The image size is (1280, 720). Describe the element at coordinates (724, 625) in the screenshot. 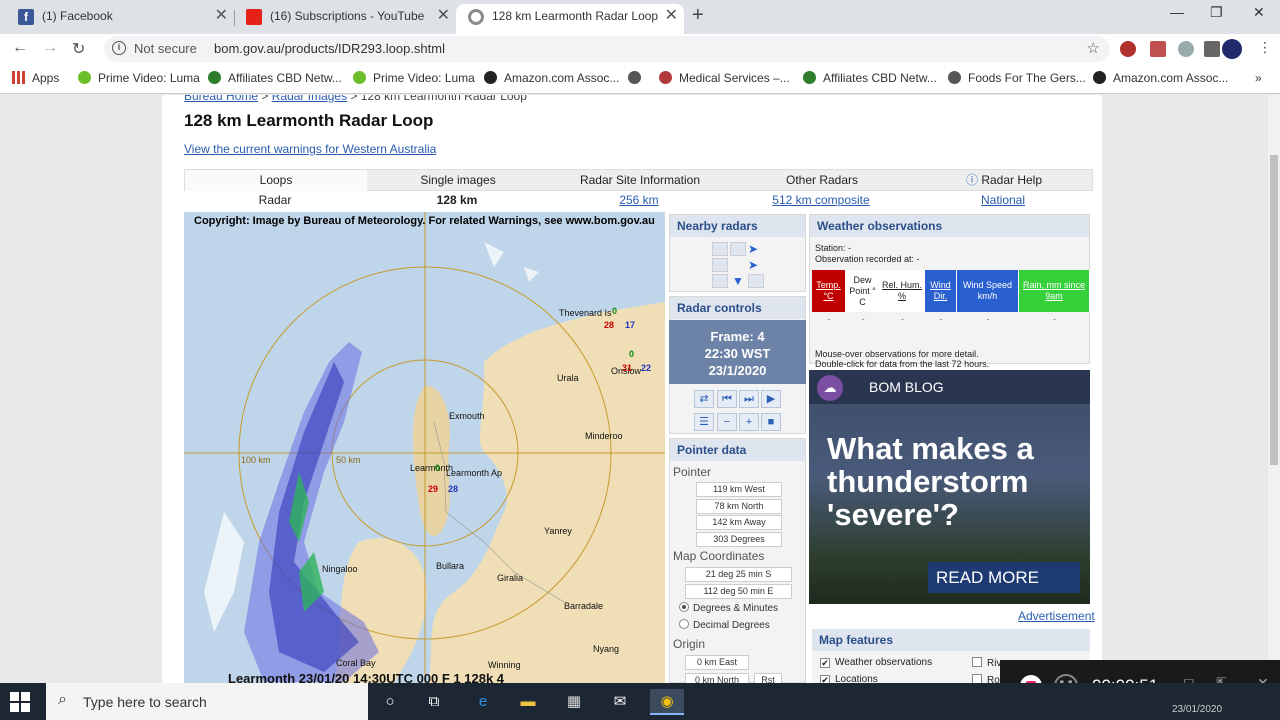

I see `radio-decimal-degrees: Decimal Degrees` at that location.